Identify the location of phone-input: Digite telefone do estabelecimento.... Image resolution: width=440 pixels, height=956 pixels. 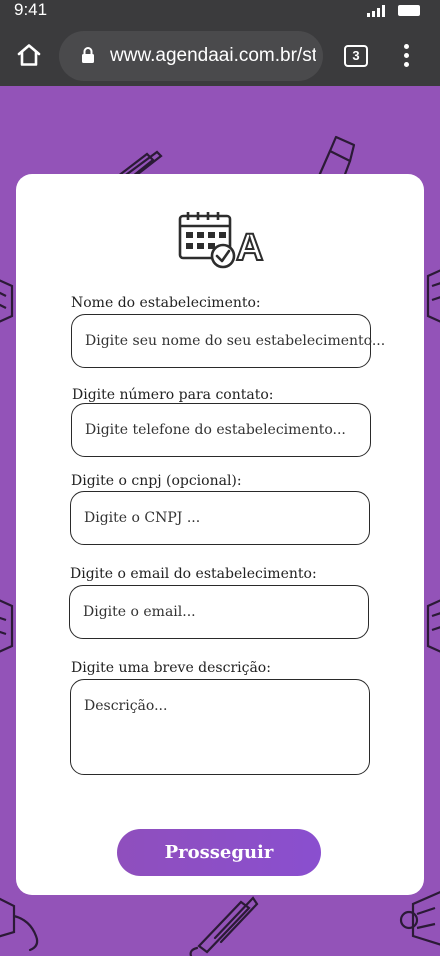
(221, 430).